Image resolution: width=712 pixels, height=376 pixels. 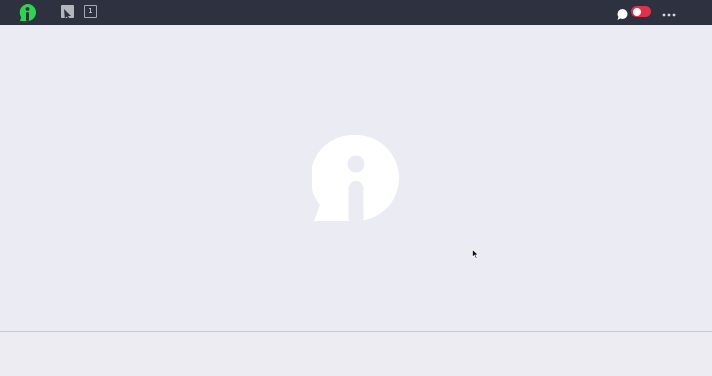 I want to click on info-logo-icon, so click(x=355, y=179).